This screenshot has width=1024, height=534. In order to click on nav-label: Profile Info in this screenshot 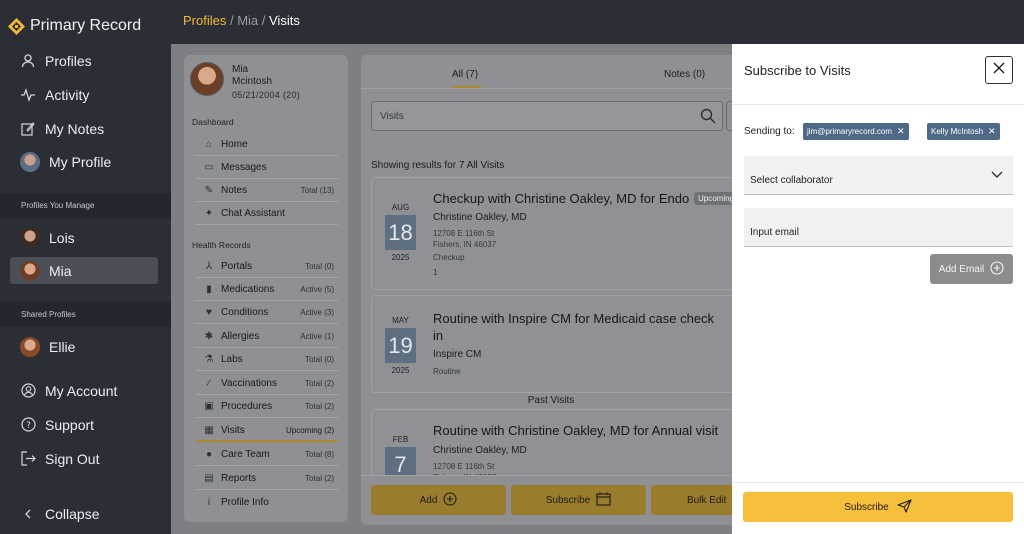, I will do `click(245, 502)`.